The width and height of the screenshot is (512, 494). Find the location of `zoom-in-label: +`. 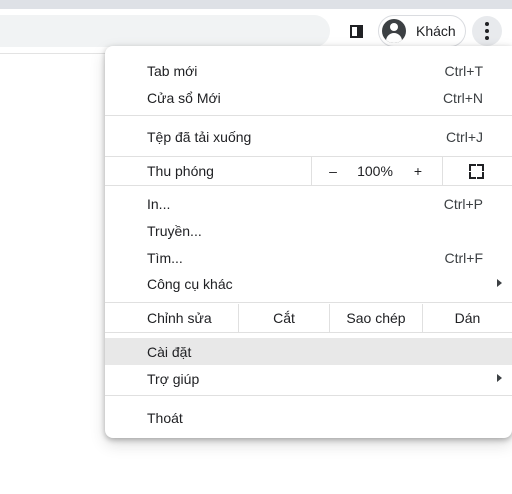

zoom-in-label: + is located at coordinates (418, 171).